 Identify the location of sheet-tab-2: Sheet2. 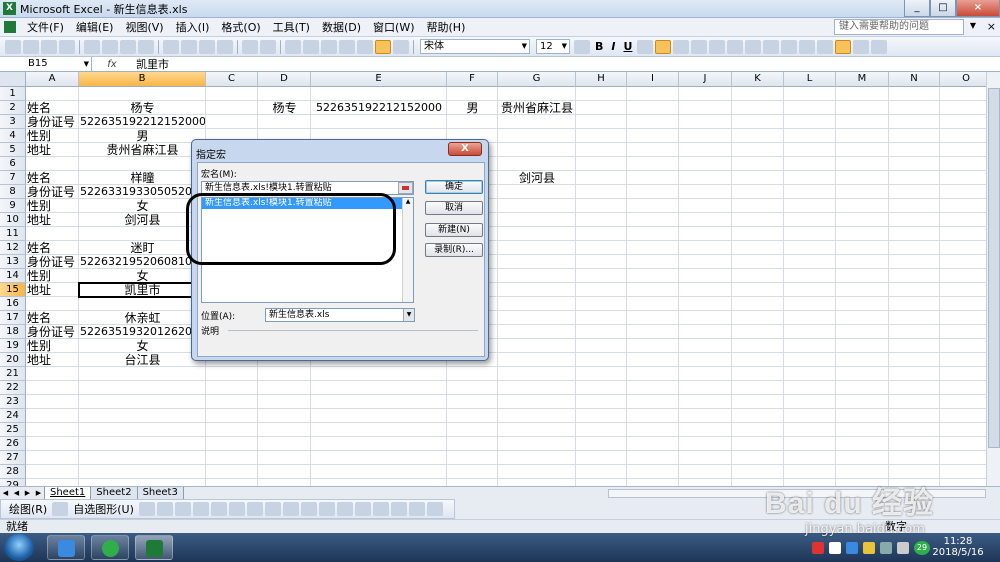
(114, 493).